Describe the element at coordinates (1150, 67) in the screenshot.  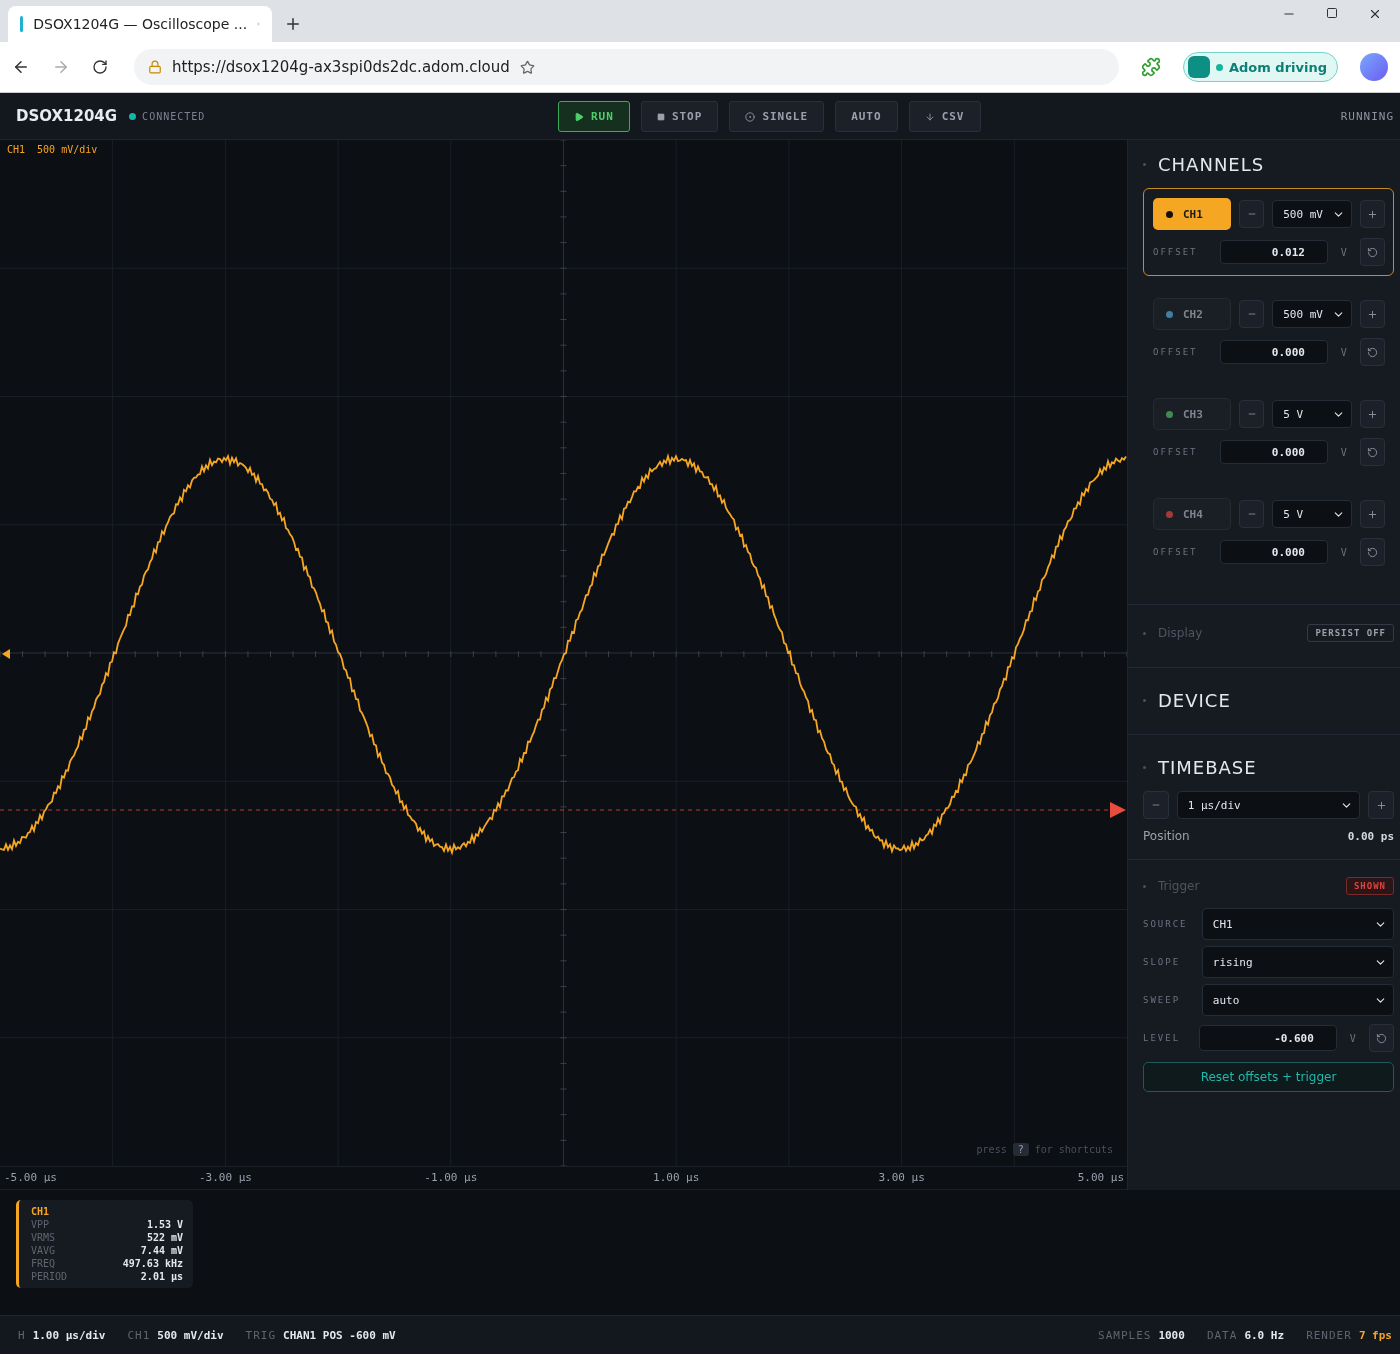
I see `extensions-icon` at that location.